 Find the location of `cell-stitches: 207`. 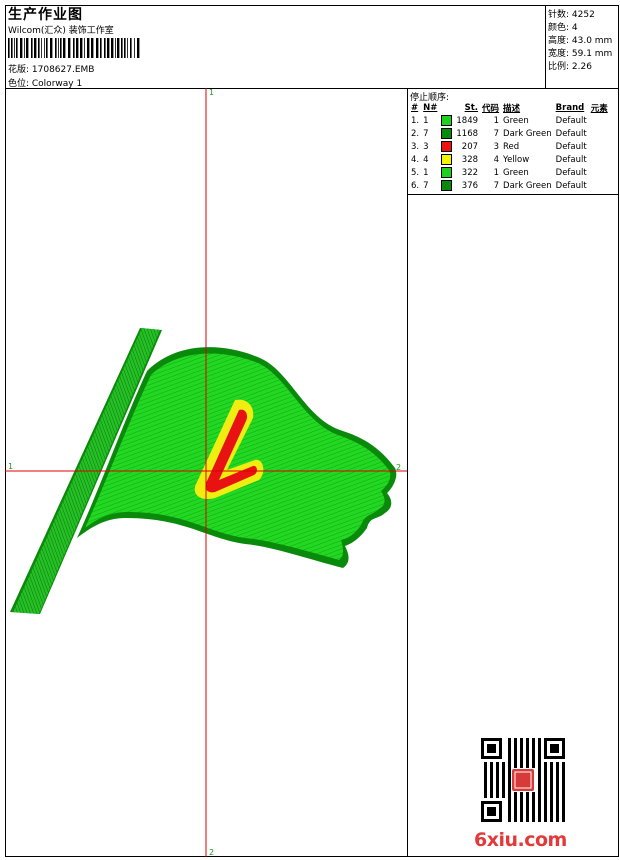

cell-stitches: 207 is located at coordinates (470, 146).